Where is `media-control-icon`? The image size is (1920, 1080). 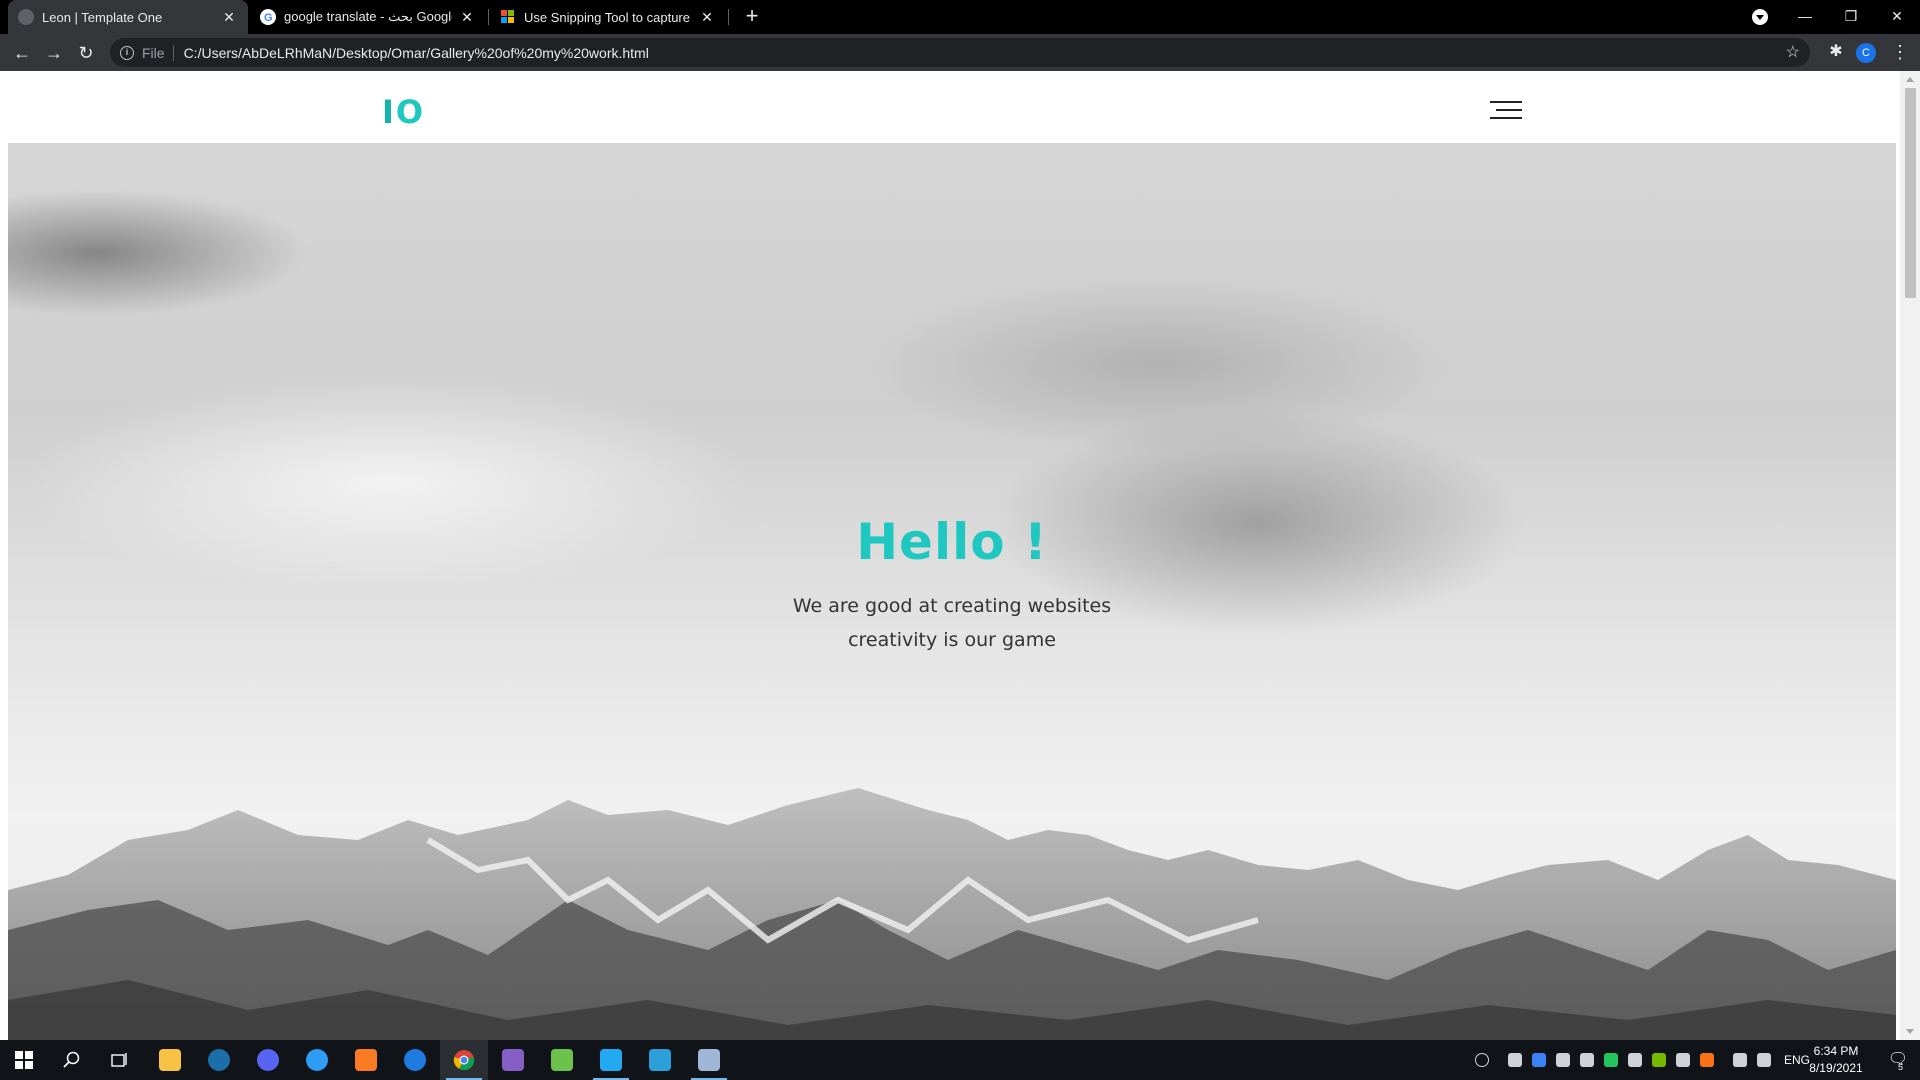 media-control-icon is located at coordinates (1760, 17).